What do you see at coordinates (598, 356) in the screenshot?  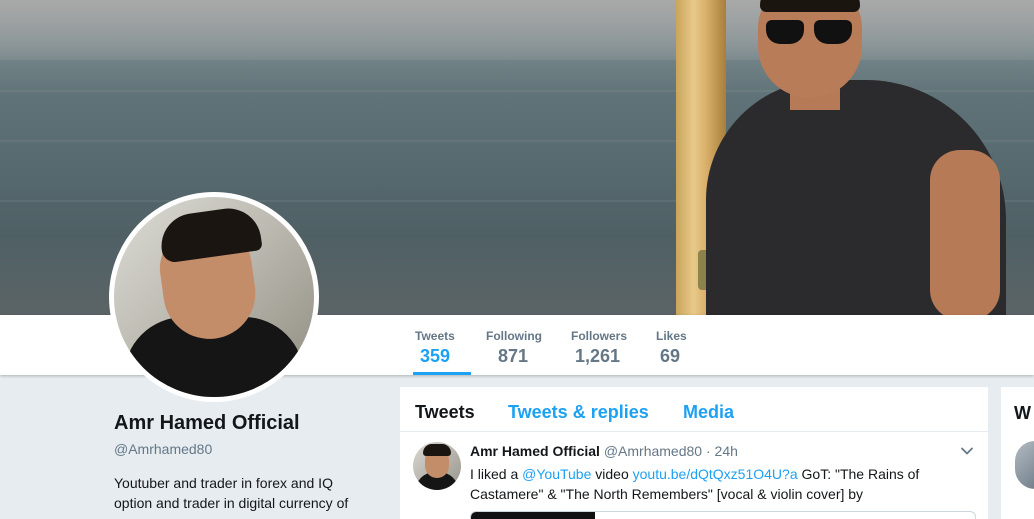 I see `stat-value: 1,261` at bounding box center [598, 356].